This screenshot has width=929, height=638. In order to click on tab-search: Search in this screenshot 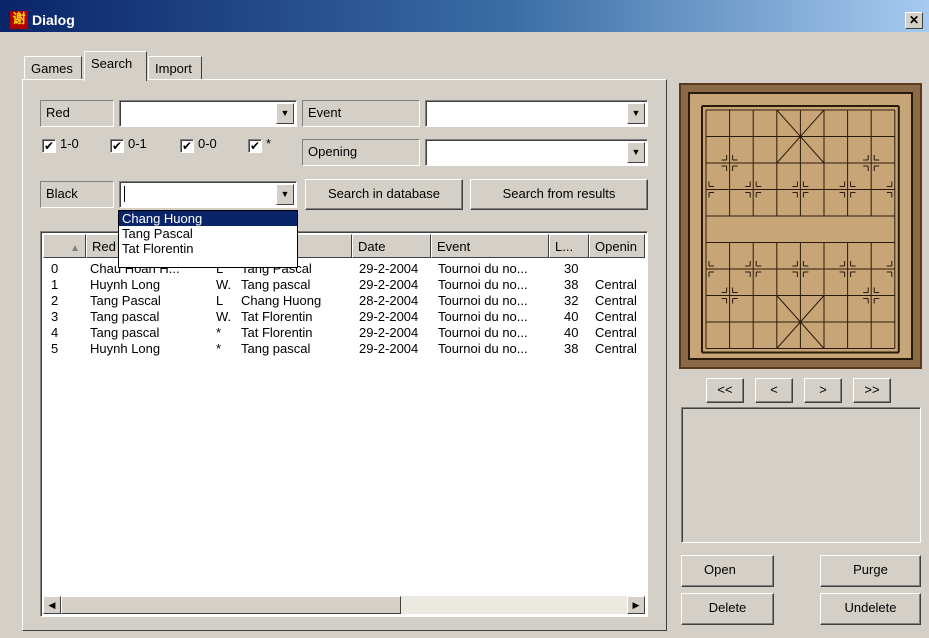, I will do `click(115, 66)`.